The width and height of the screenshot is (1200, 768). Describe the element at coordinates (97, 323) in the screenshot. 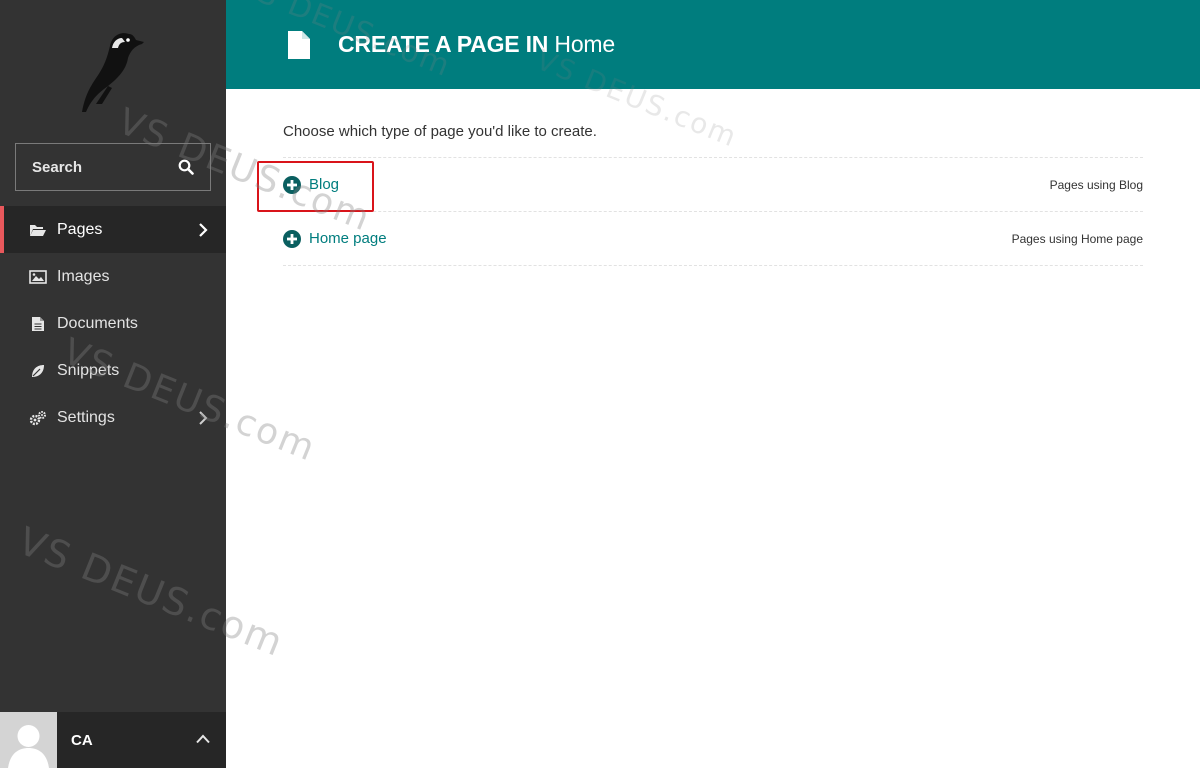

I see `menu-label: Documents` at that location.